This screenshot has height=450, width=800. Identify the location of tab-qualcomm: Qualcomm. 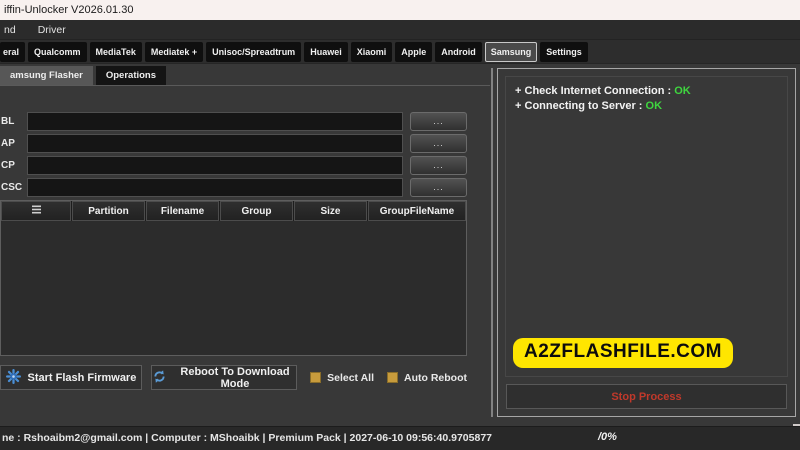
(57, 51).